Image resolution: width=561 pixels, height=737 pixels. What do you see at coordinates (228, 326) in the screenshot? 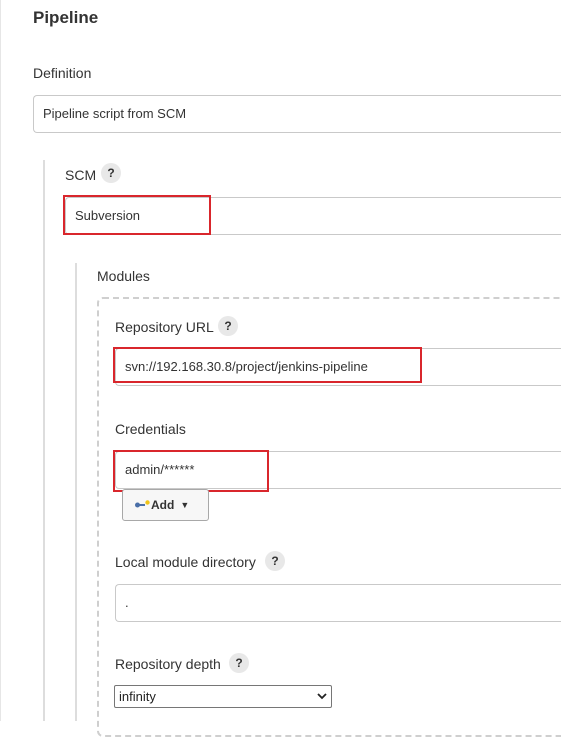
I see `repository-url-help-icon: ?` at bounding box center [228, 326].